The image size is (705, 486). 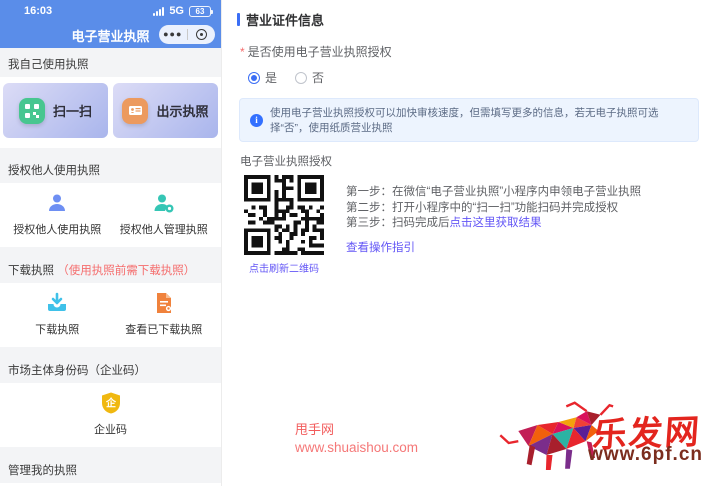 What do you see at coordinates (201, 11) in the screenshot?
I see `battery-icon: 63` at bounding box center [201, 11].